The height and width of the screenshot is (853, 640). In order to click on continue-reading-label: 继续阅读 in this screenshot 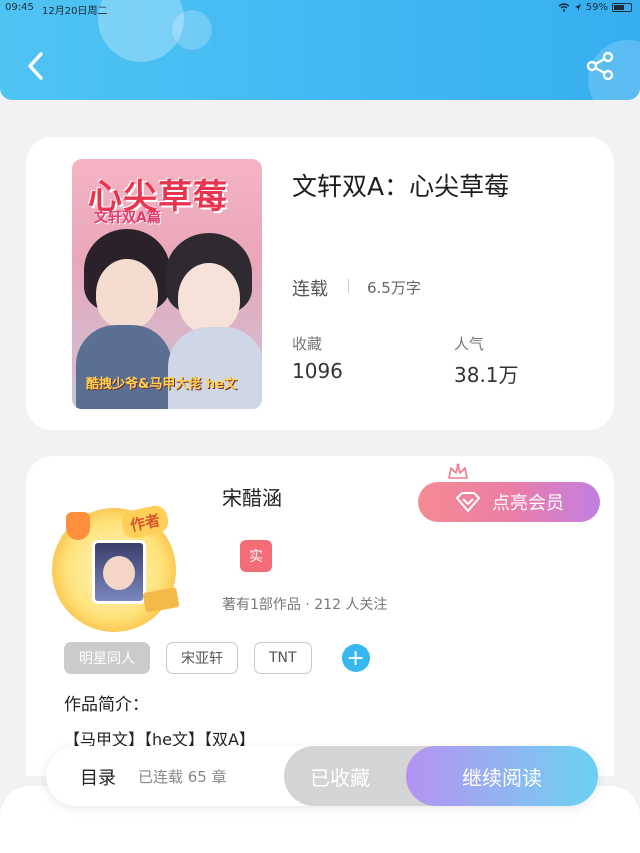, I will do `click(502, 777)`.